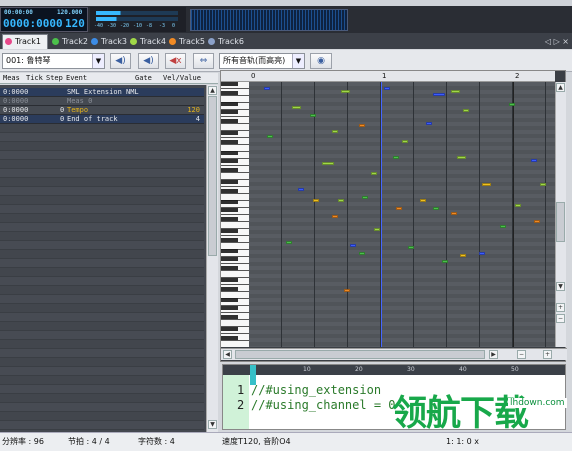 Image resolution: width=572 pixels, height=451 pixels. Describe the element at coordinates (25, 41) in the screenshot. I see `tab-track-1: Track1` at that location.